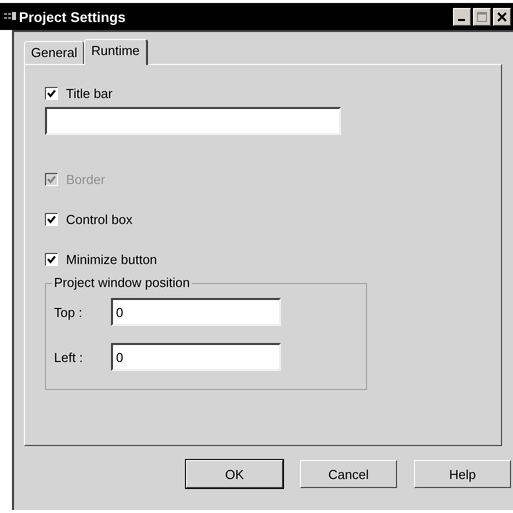 Image resolution: width=513 pixels, height=513 pixels. I want to click on field-label: Top :, so click(69, 312).